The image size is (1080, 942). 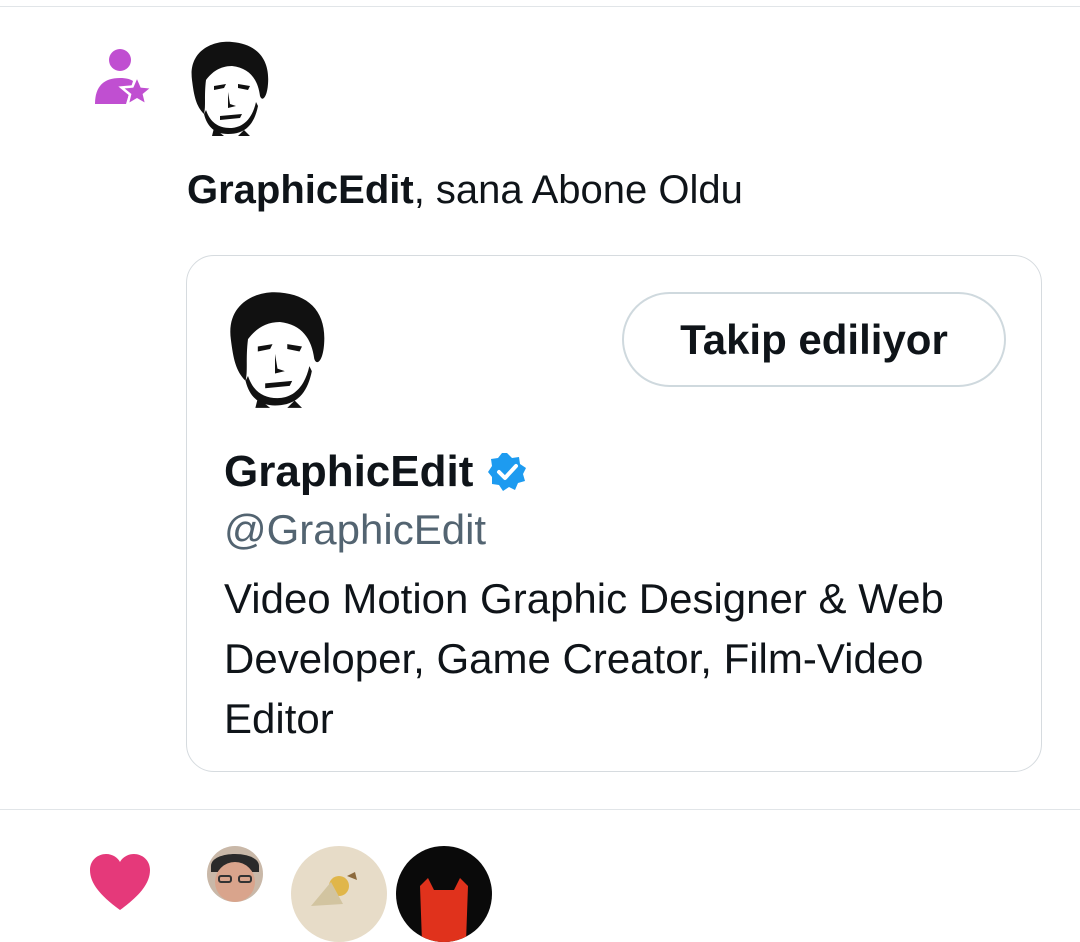 I want to click on person-star-icon, so click(x=124, y=78).